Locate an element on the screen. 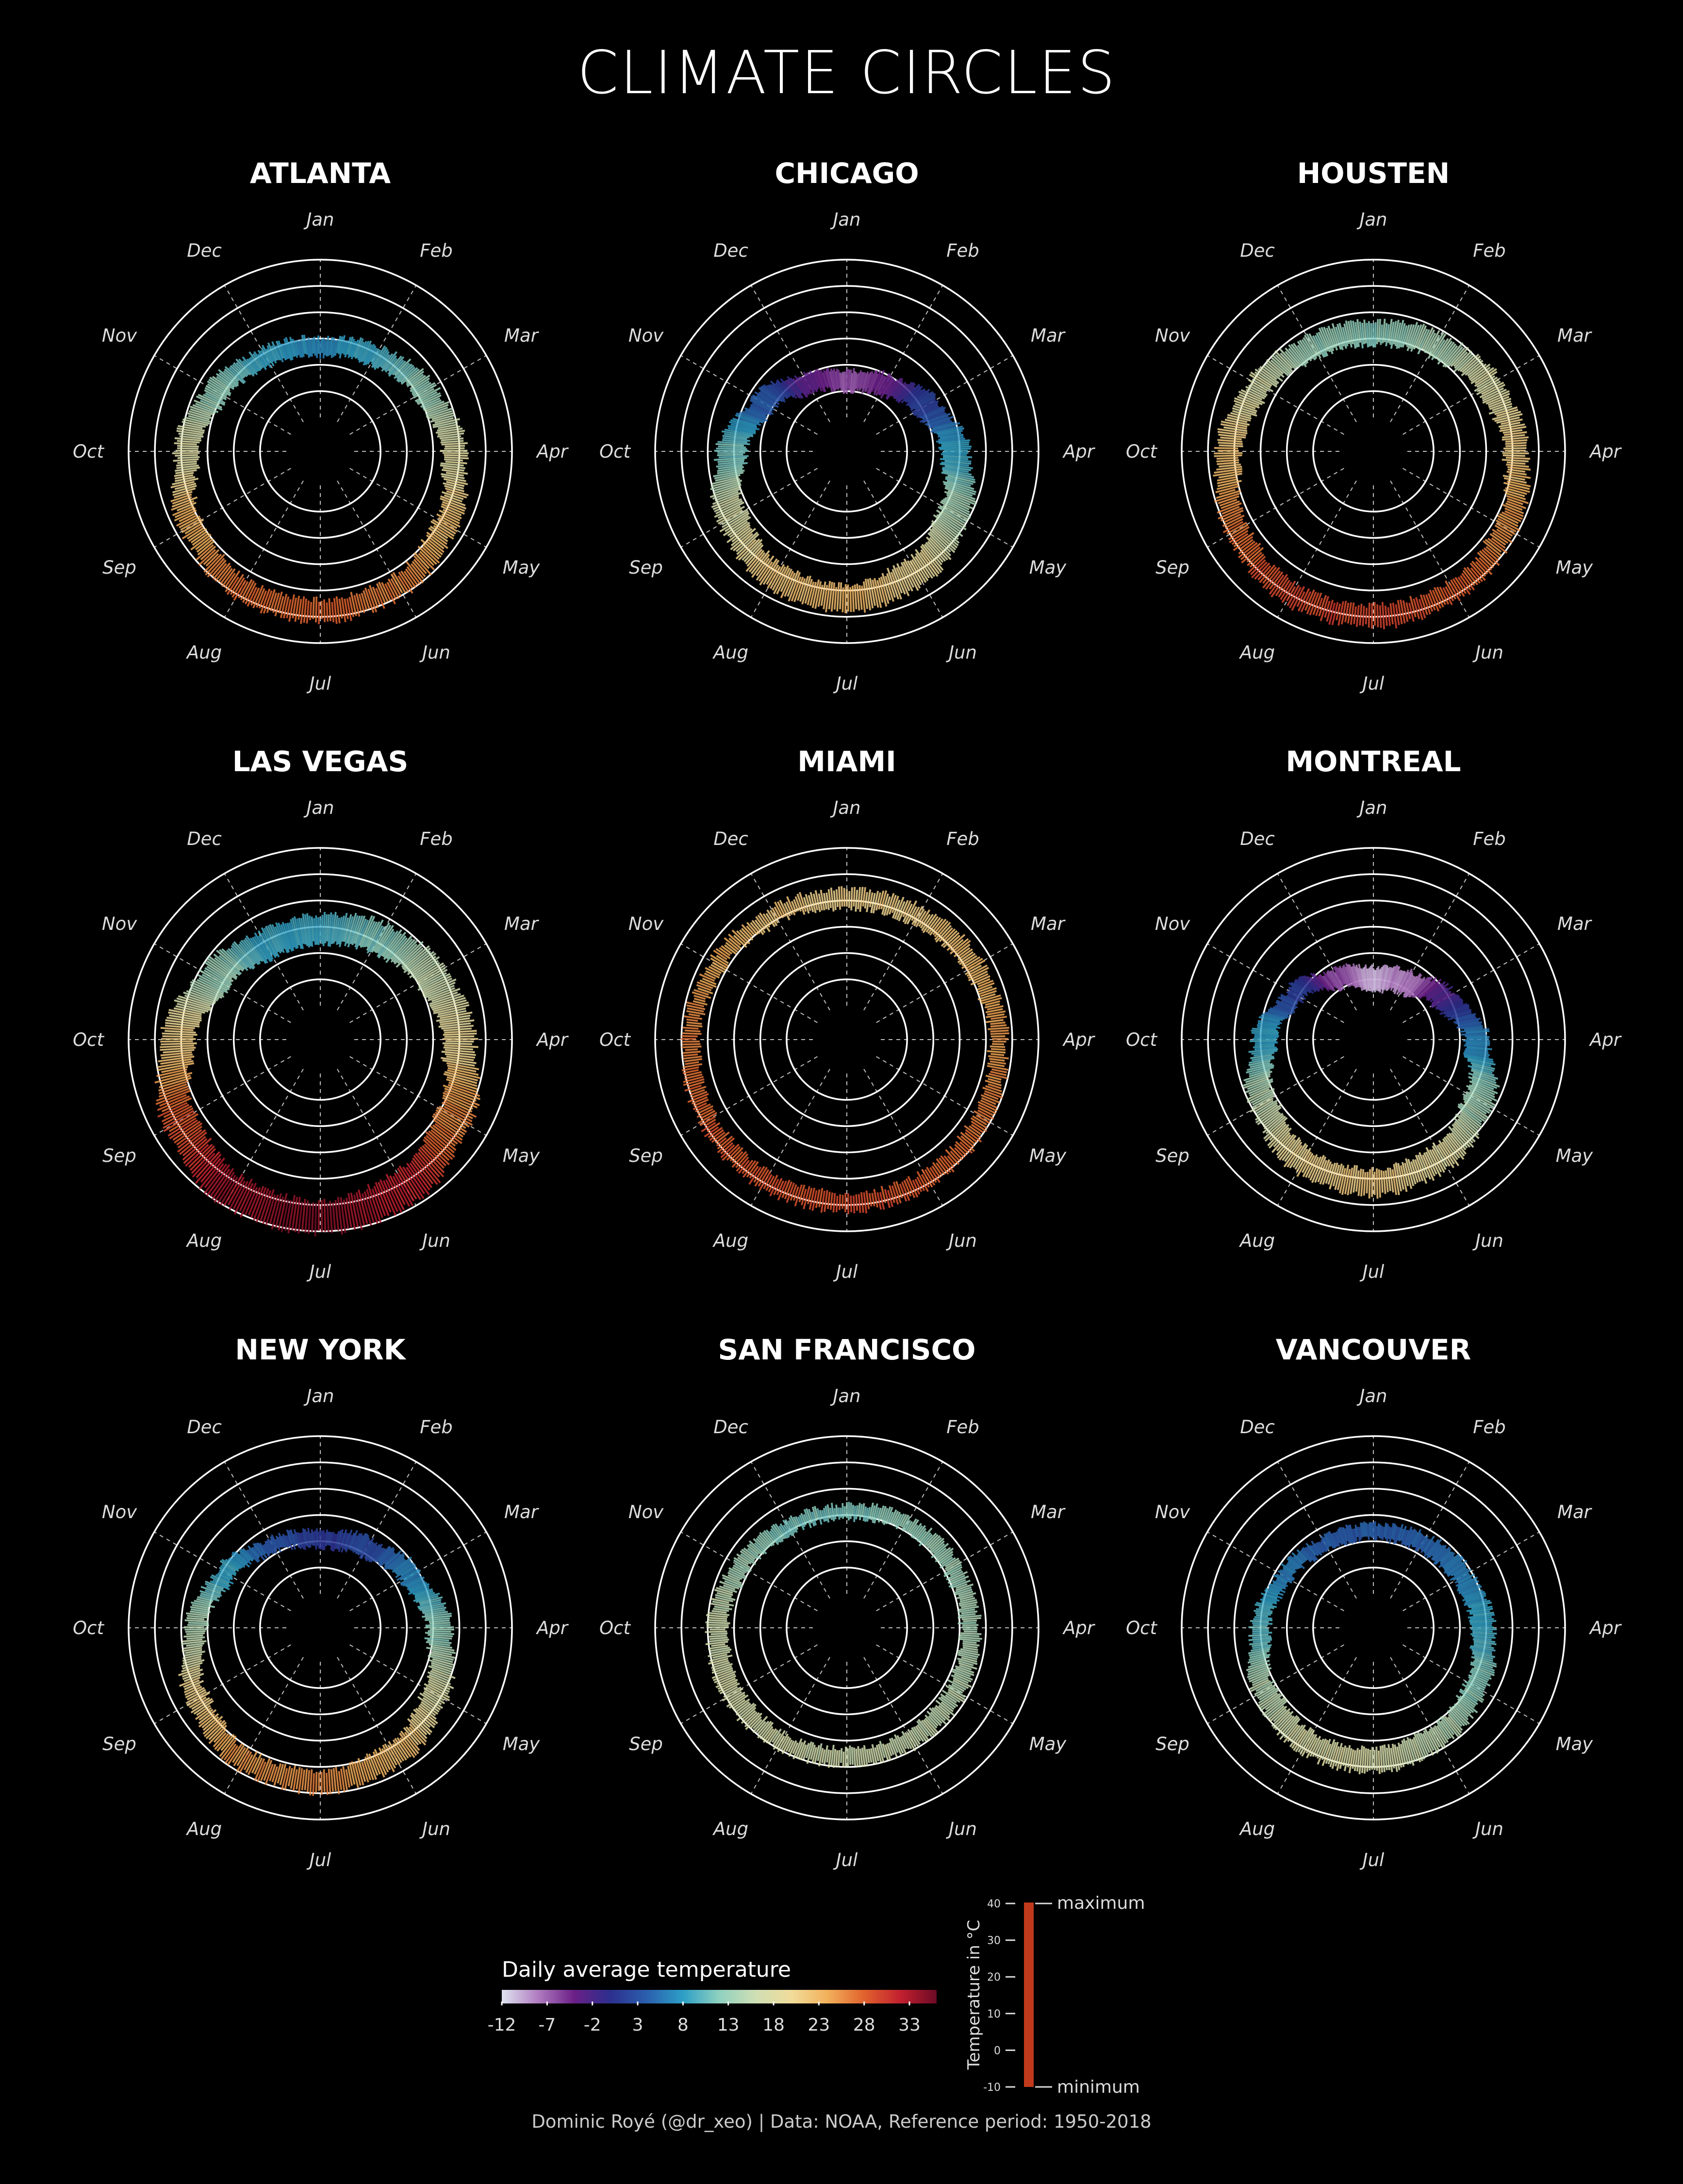  month-label: Sep is located at coordinates (1172, 1744).